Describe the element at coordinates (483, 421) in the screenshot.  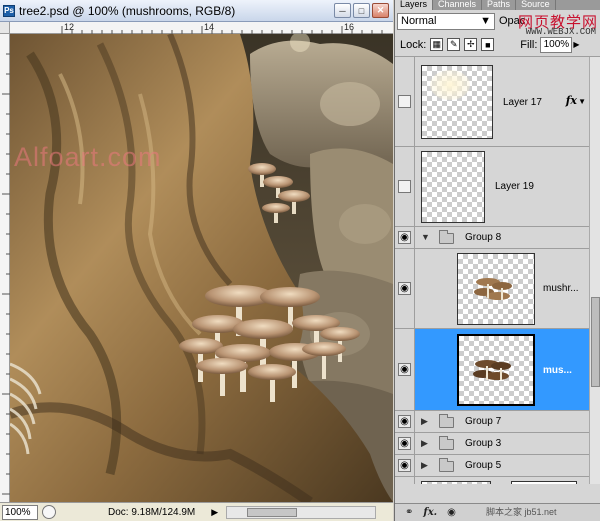
I see `group-name: Group 7` at that location.